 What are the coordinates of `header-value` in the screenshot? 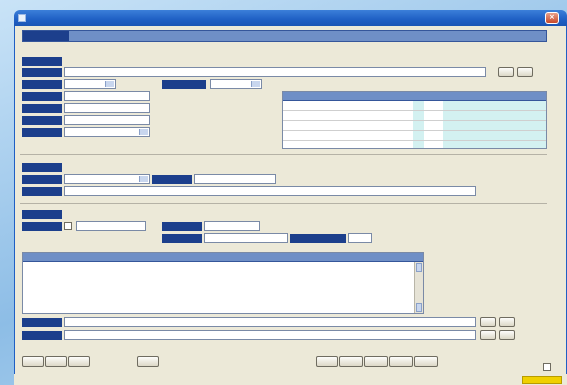 It's located at (152, 36).